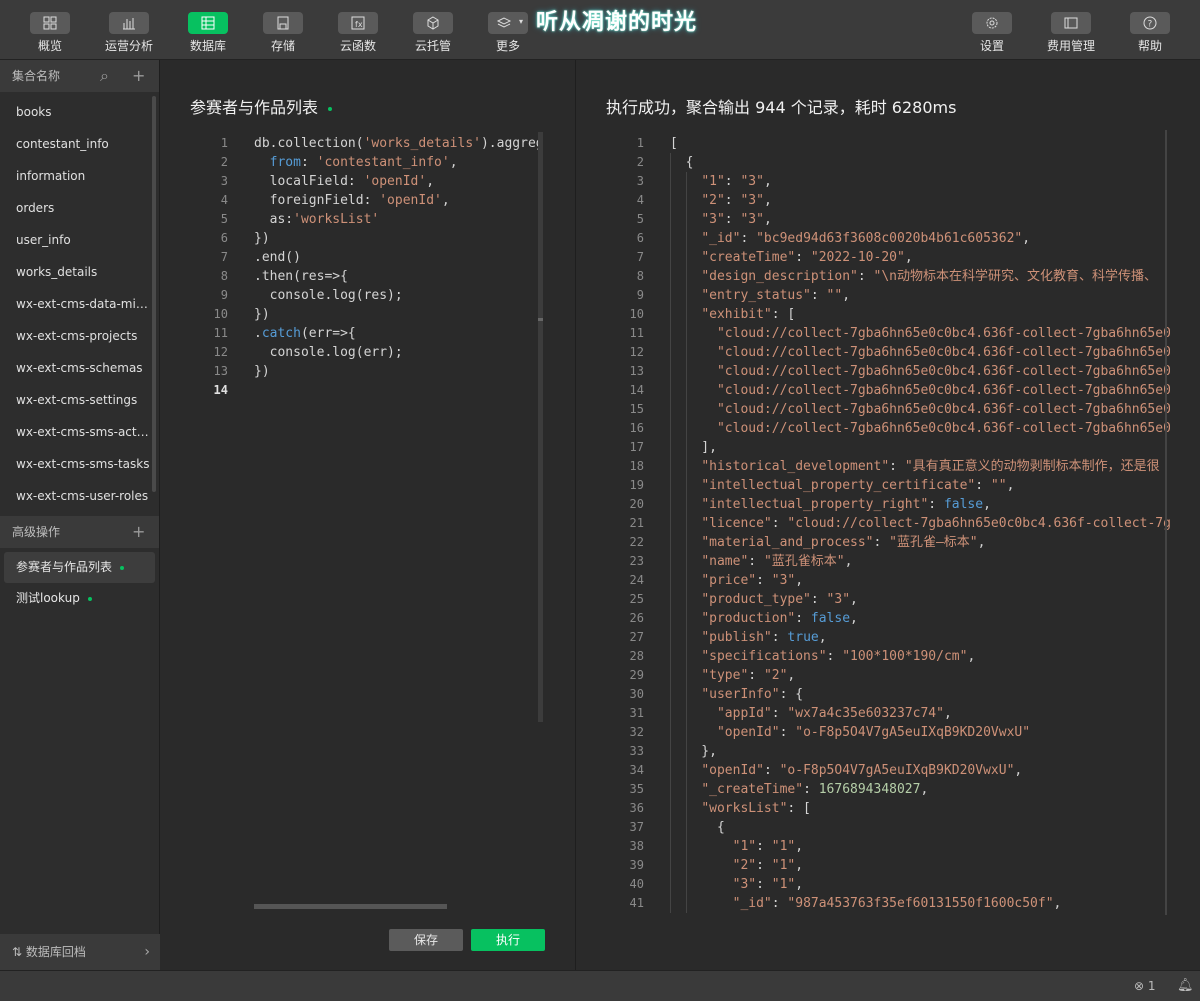  I want to click on line-number: 31, so click(636, 713).